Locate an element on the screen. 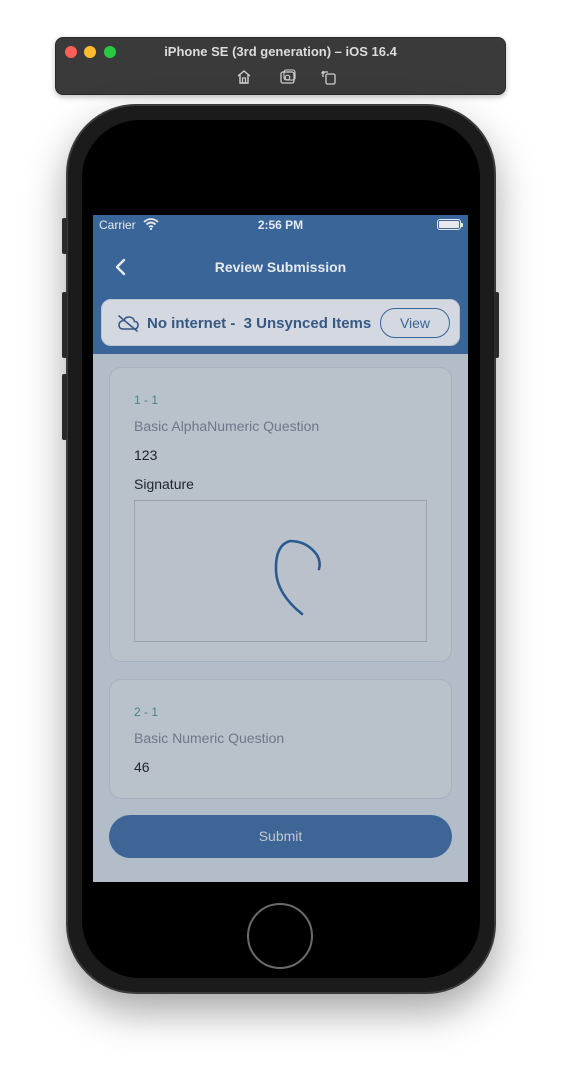 Image resolution: width=561 pixels, height=1067 pixels. question-number: 1 - 1 is located at coordinates (146, 400).